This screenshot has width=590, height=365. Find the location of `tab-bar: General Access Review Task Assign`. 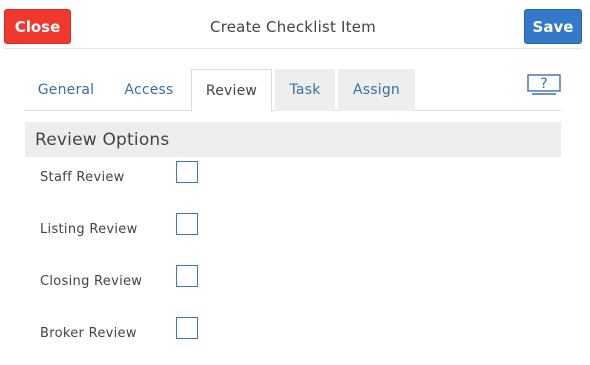

tab-bar: General Access Review Task Assign is located at coordinates (293, 90).